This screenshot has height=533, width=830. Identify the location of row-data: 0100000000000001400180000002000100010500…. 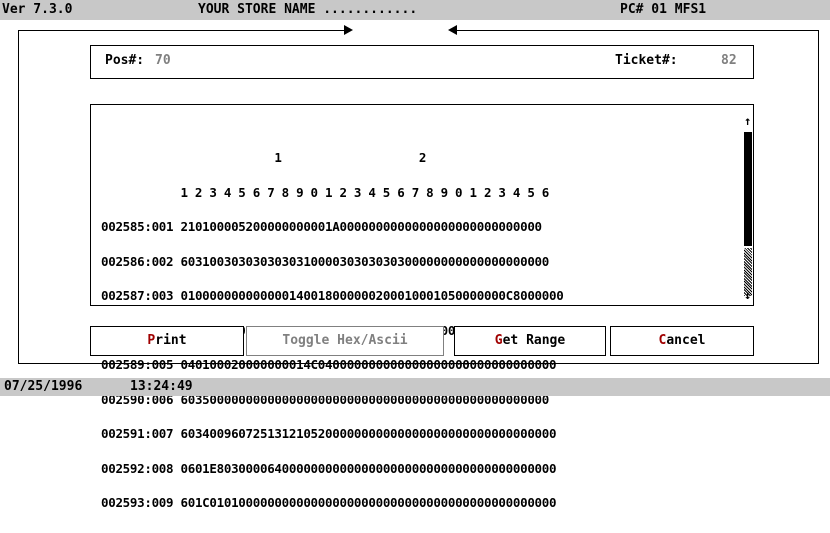
(372, 295).